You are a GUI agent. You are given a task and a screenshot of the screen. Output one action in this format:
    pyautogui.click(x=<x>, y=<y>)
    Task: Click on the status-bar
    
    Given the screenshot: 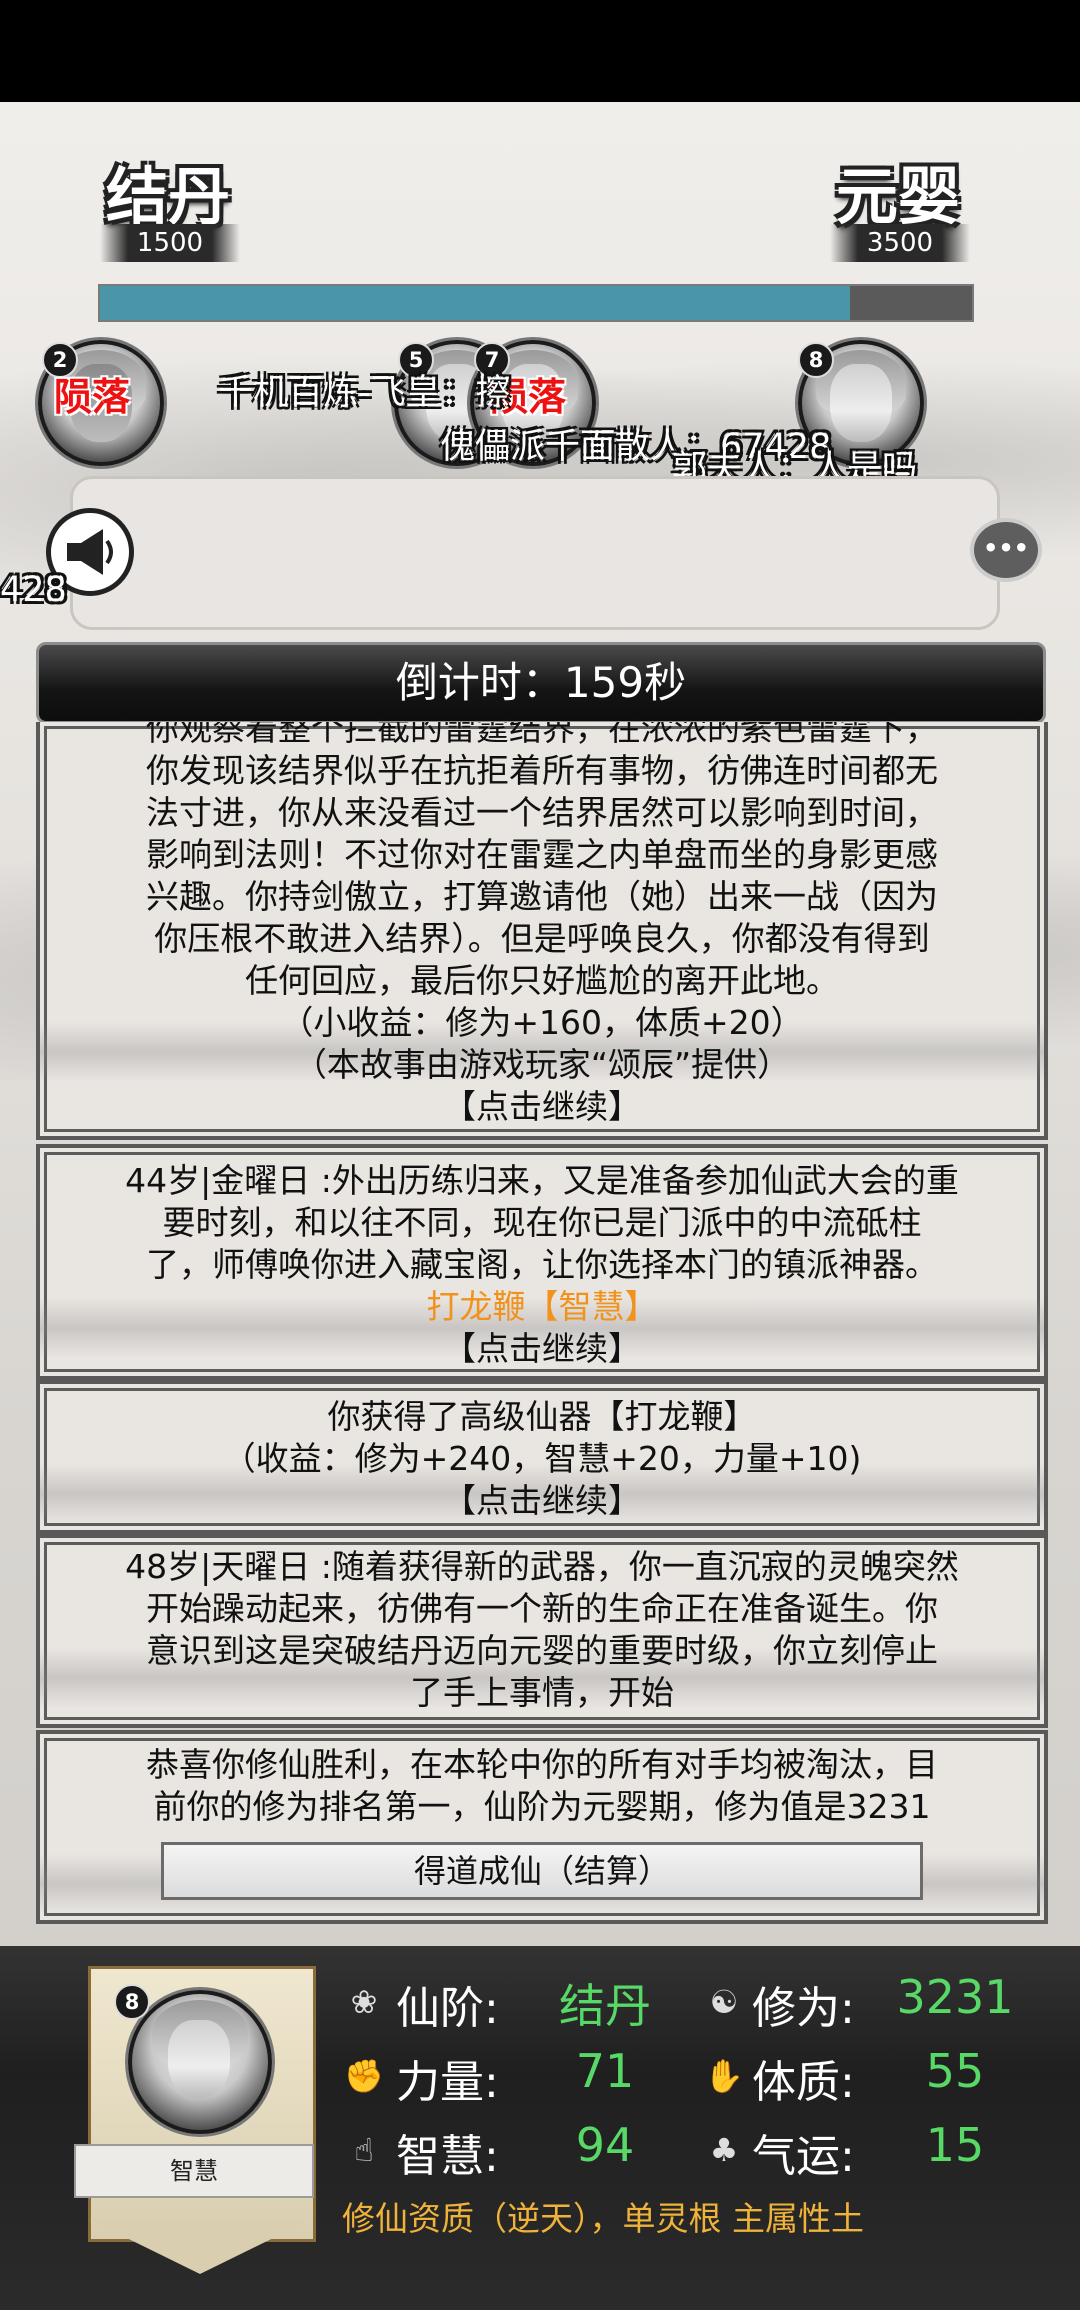 What is the action you would take?
    pyautogui.click(x=540, y=51)
    